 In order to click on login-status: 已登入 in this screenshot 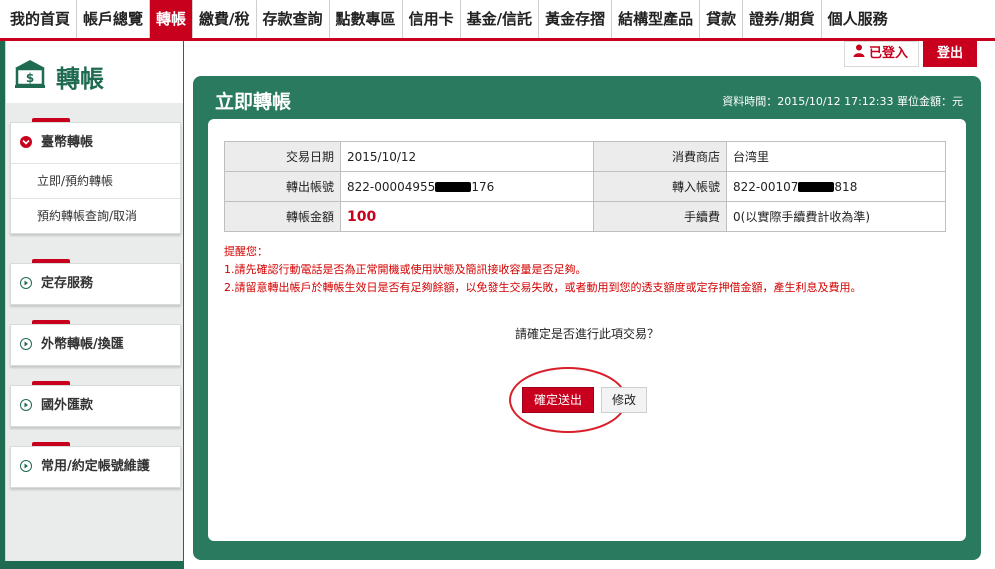, I will do `click(881, 54)`.